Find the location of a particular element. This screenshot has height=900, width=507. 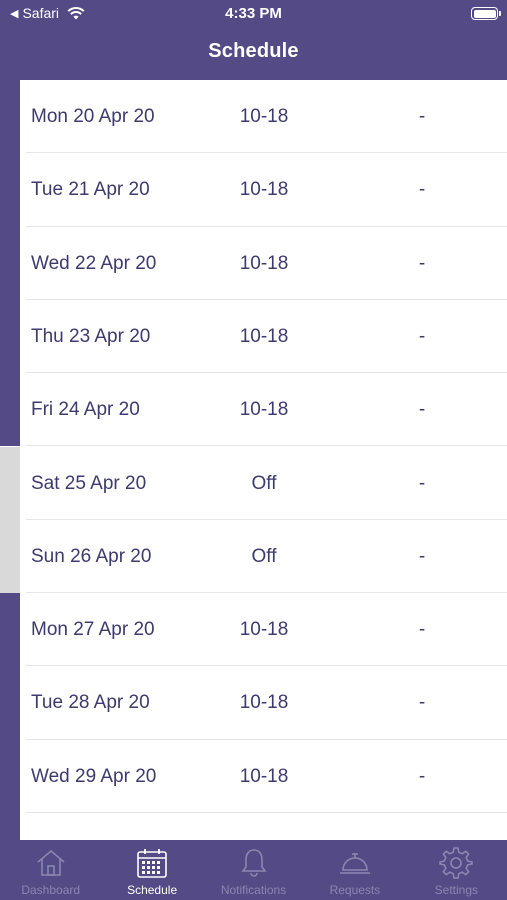

status-time: 4:33 PM is located at coordinates (253, 13).